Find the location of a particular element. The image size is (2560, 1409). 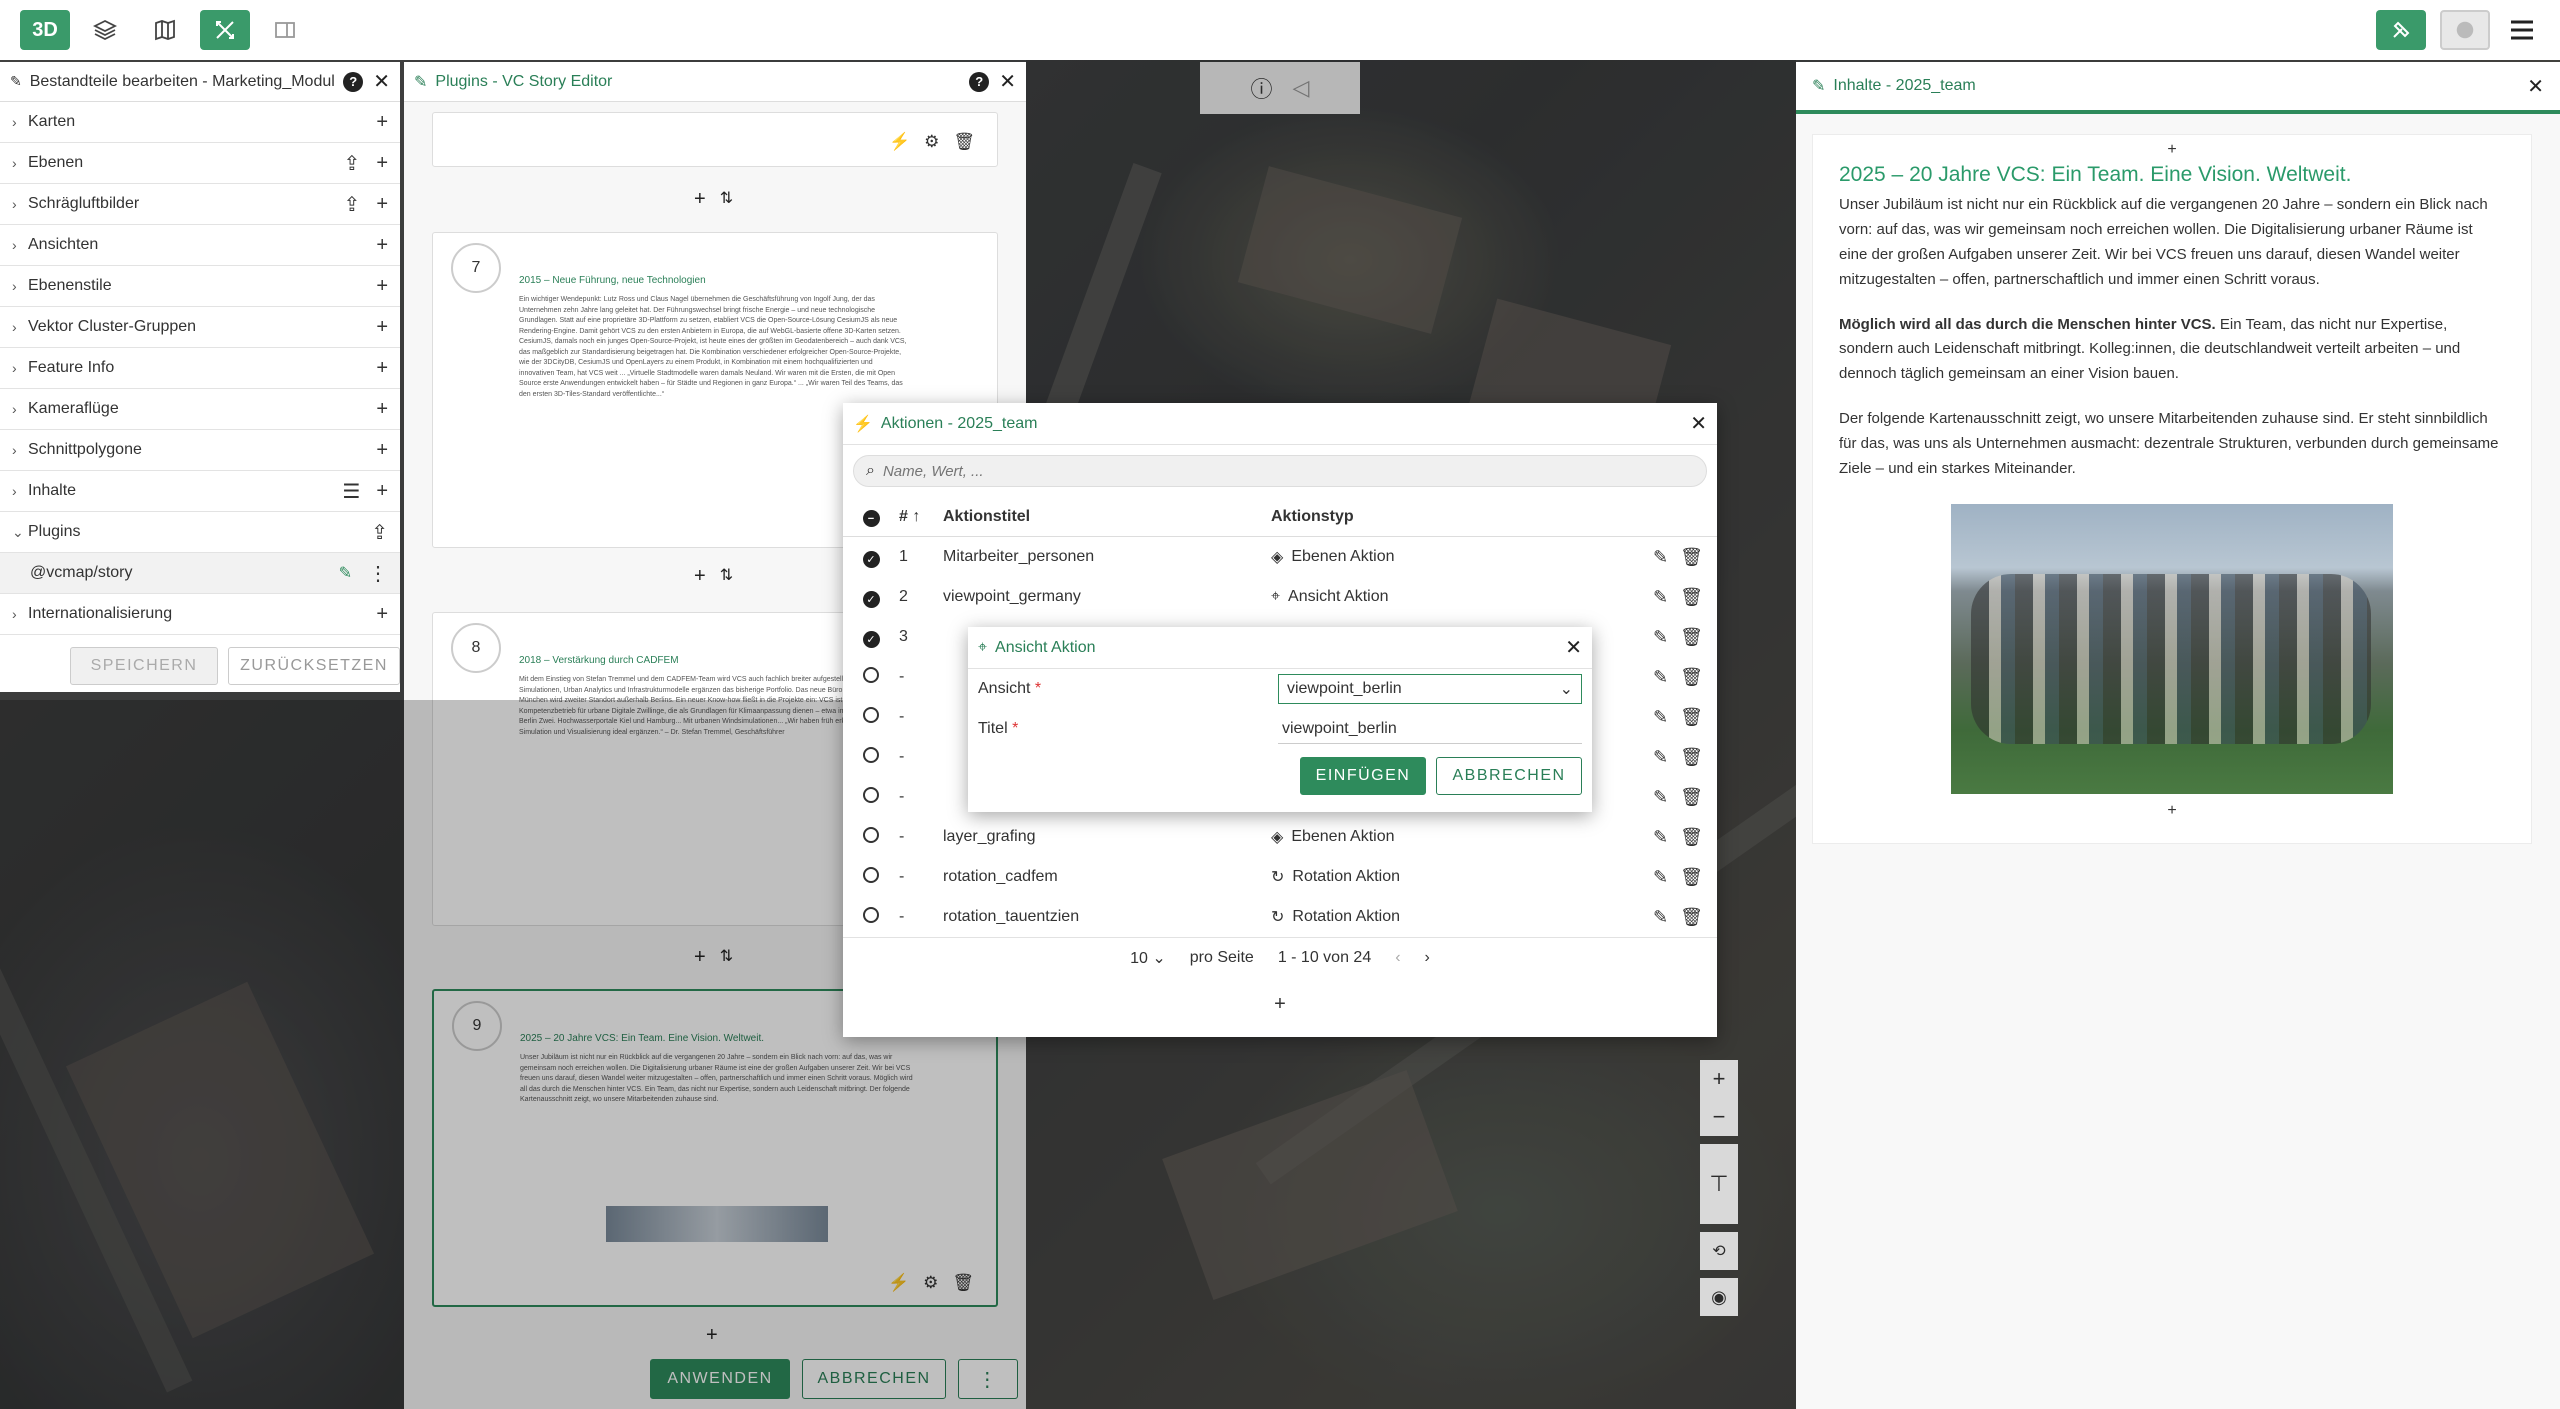

tree-item: › Inhalte ☰ + is located at coordinates (200, 491).